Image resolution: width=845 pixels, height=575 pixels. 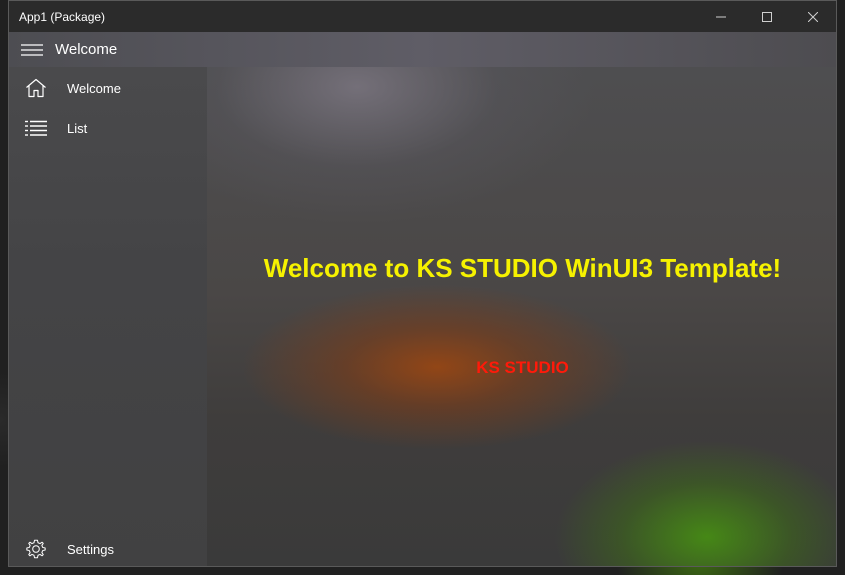 I want to click on welcome-heading: Welcome to KS STUDIO WinUI3 Template!, so click(x=522, y=268).